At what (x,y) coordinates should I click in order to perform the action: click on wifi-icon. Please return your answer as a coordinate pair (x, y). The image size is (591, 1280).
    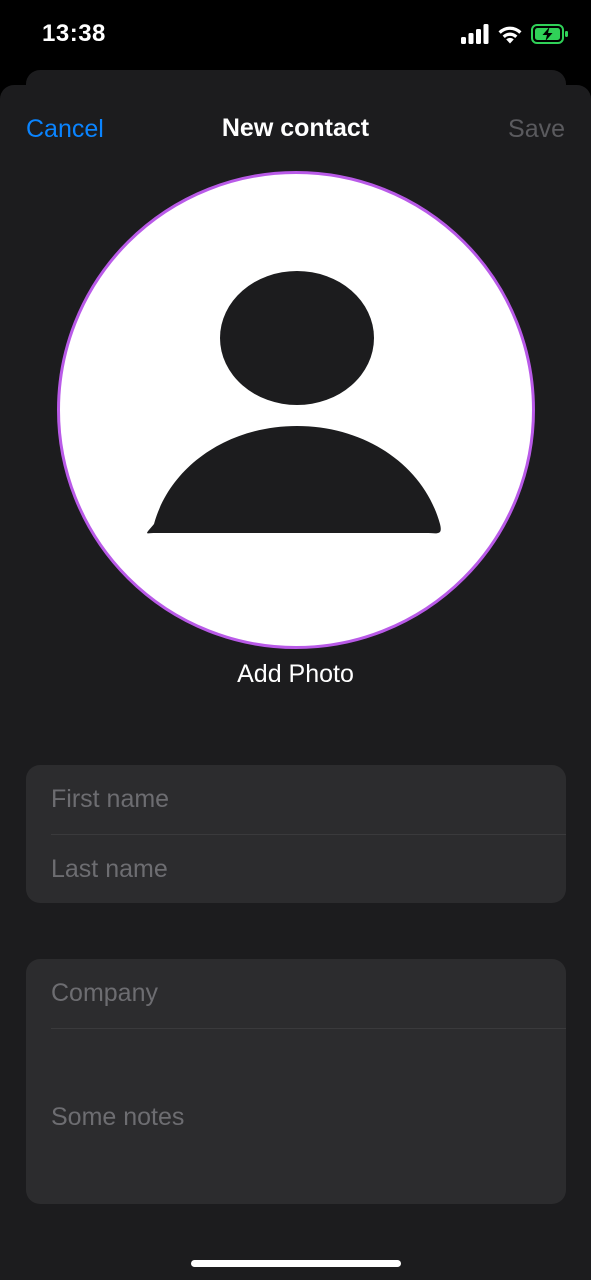
    Looking at the image, I should click on (510, 36).